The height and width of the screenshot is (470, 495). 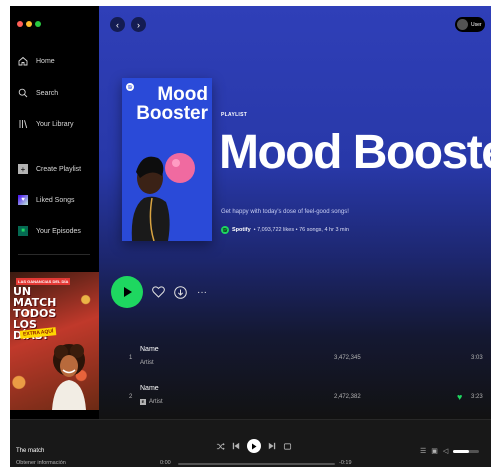 I want to click on sidebar-item-label: Search, so click(x=47, y=93).